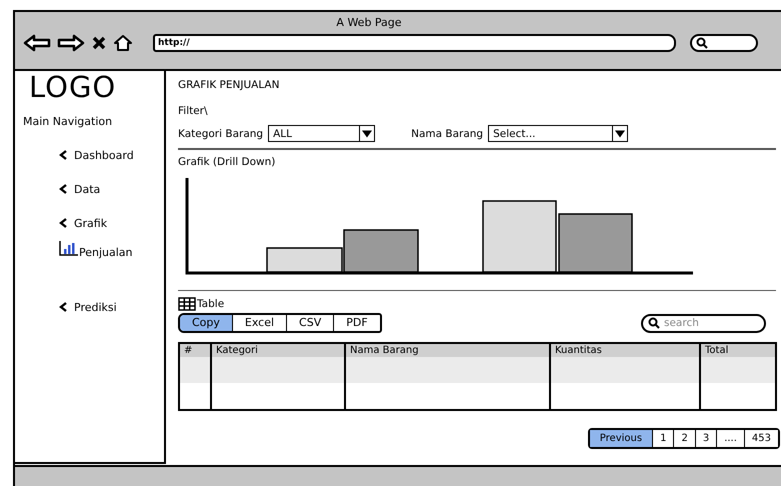 Image resolution: width=781 pixels, height=486 pixels. Describe the element at coordinates (369, 22) in the screenshot. I see `window-title: A Web Page` at that location.